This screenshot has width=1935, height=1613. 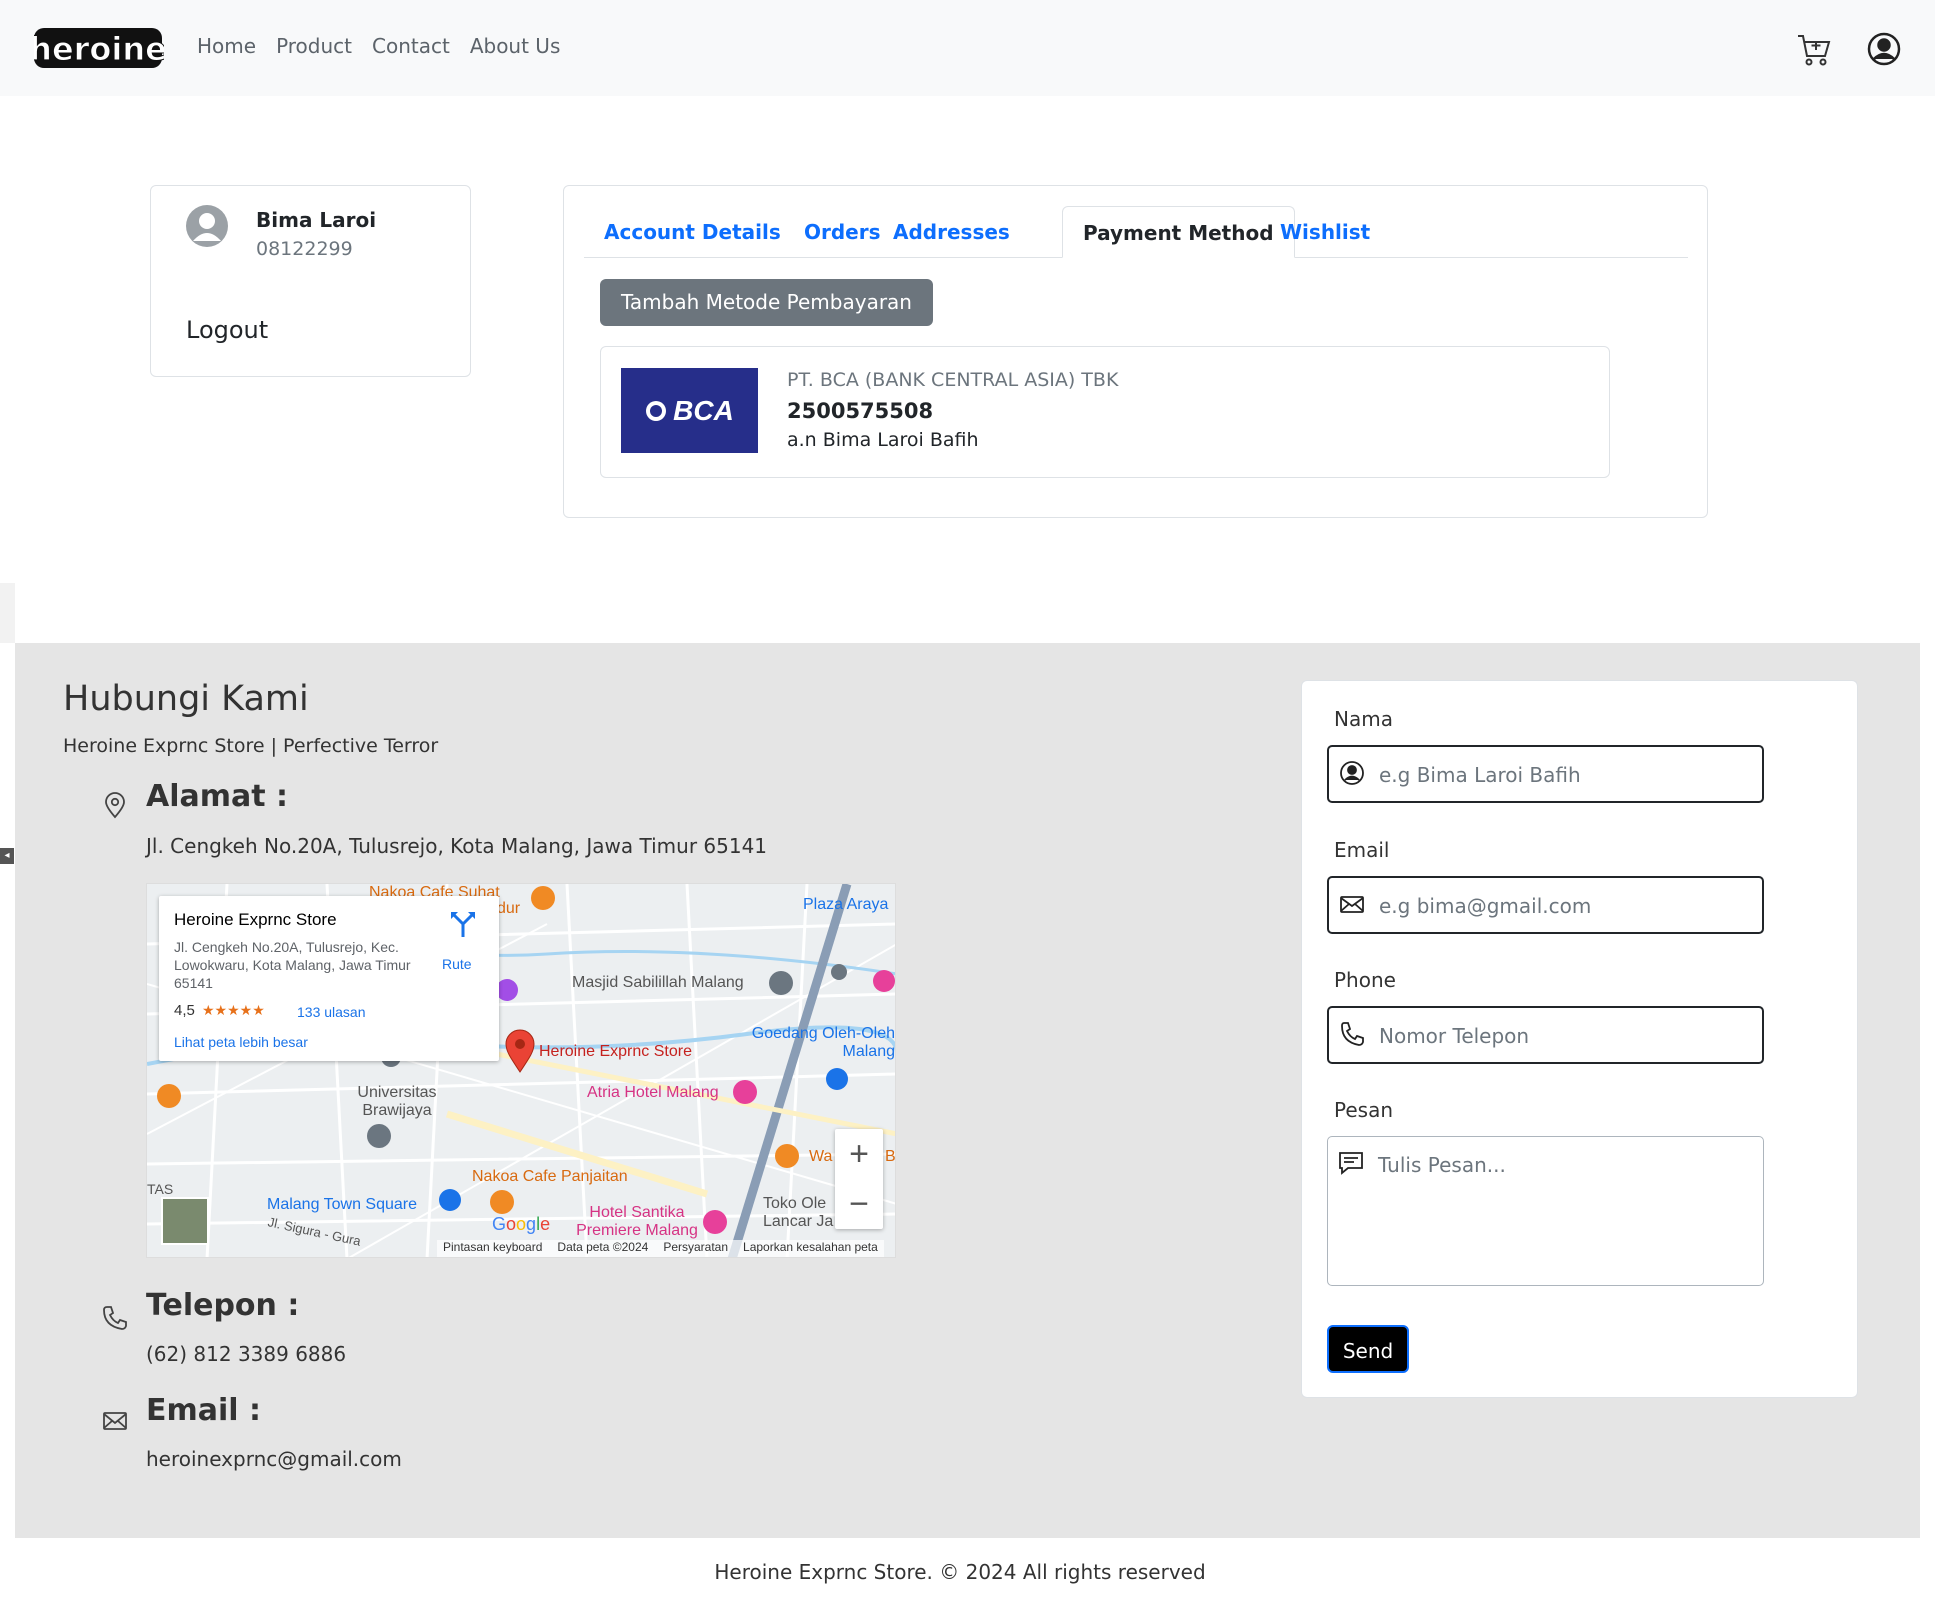 What do you see at coordinates (246, 1354) in the screenshot?
I see `phone-value: (62) 812 3389 6886` at bounding box center [246, 1354].